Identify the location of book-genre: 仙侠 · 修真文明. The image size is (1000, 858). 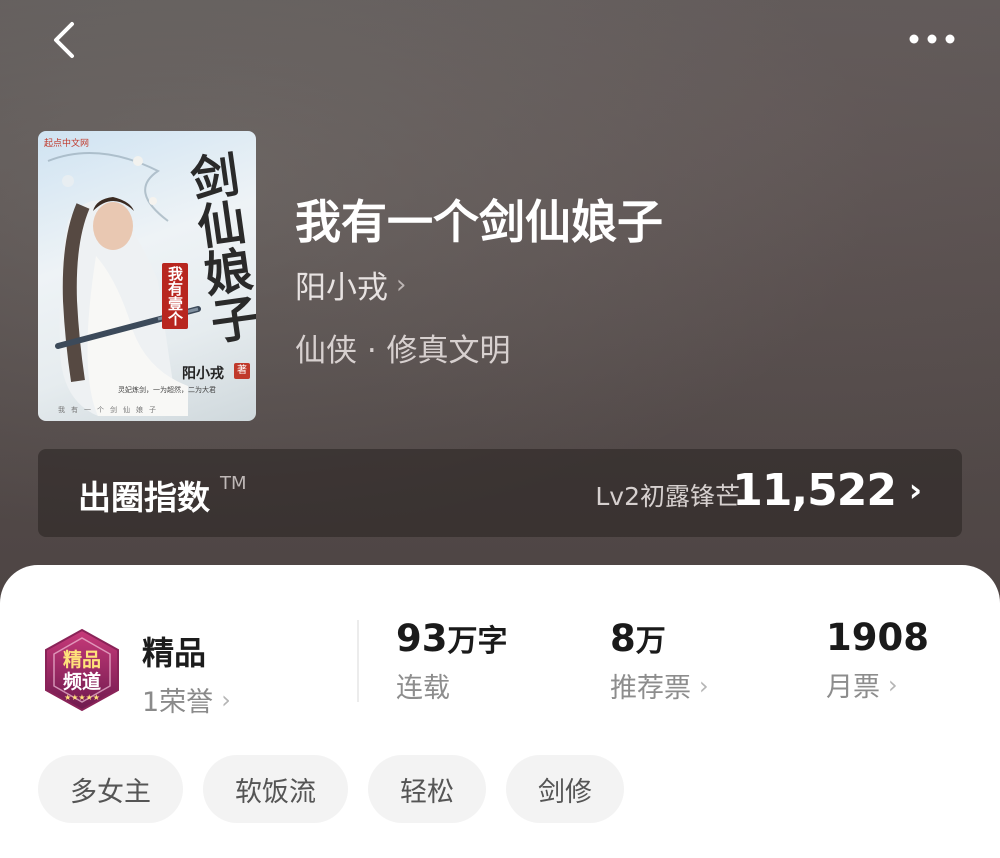
(403, 351).